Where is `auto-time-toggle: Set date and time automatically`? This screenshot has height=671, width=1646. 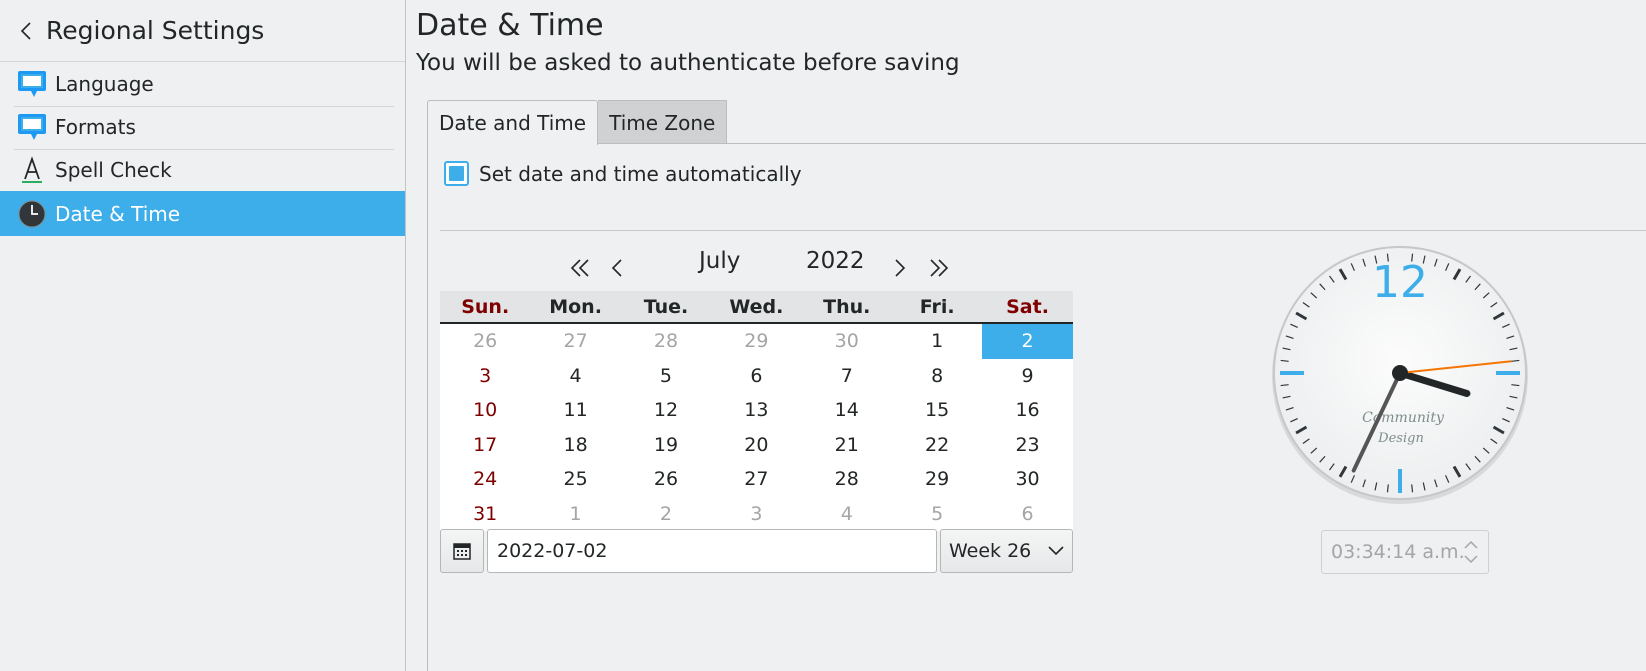
auto-time-toggle: Set date and time automatically is located at coordinates (623, 173).